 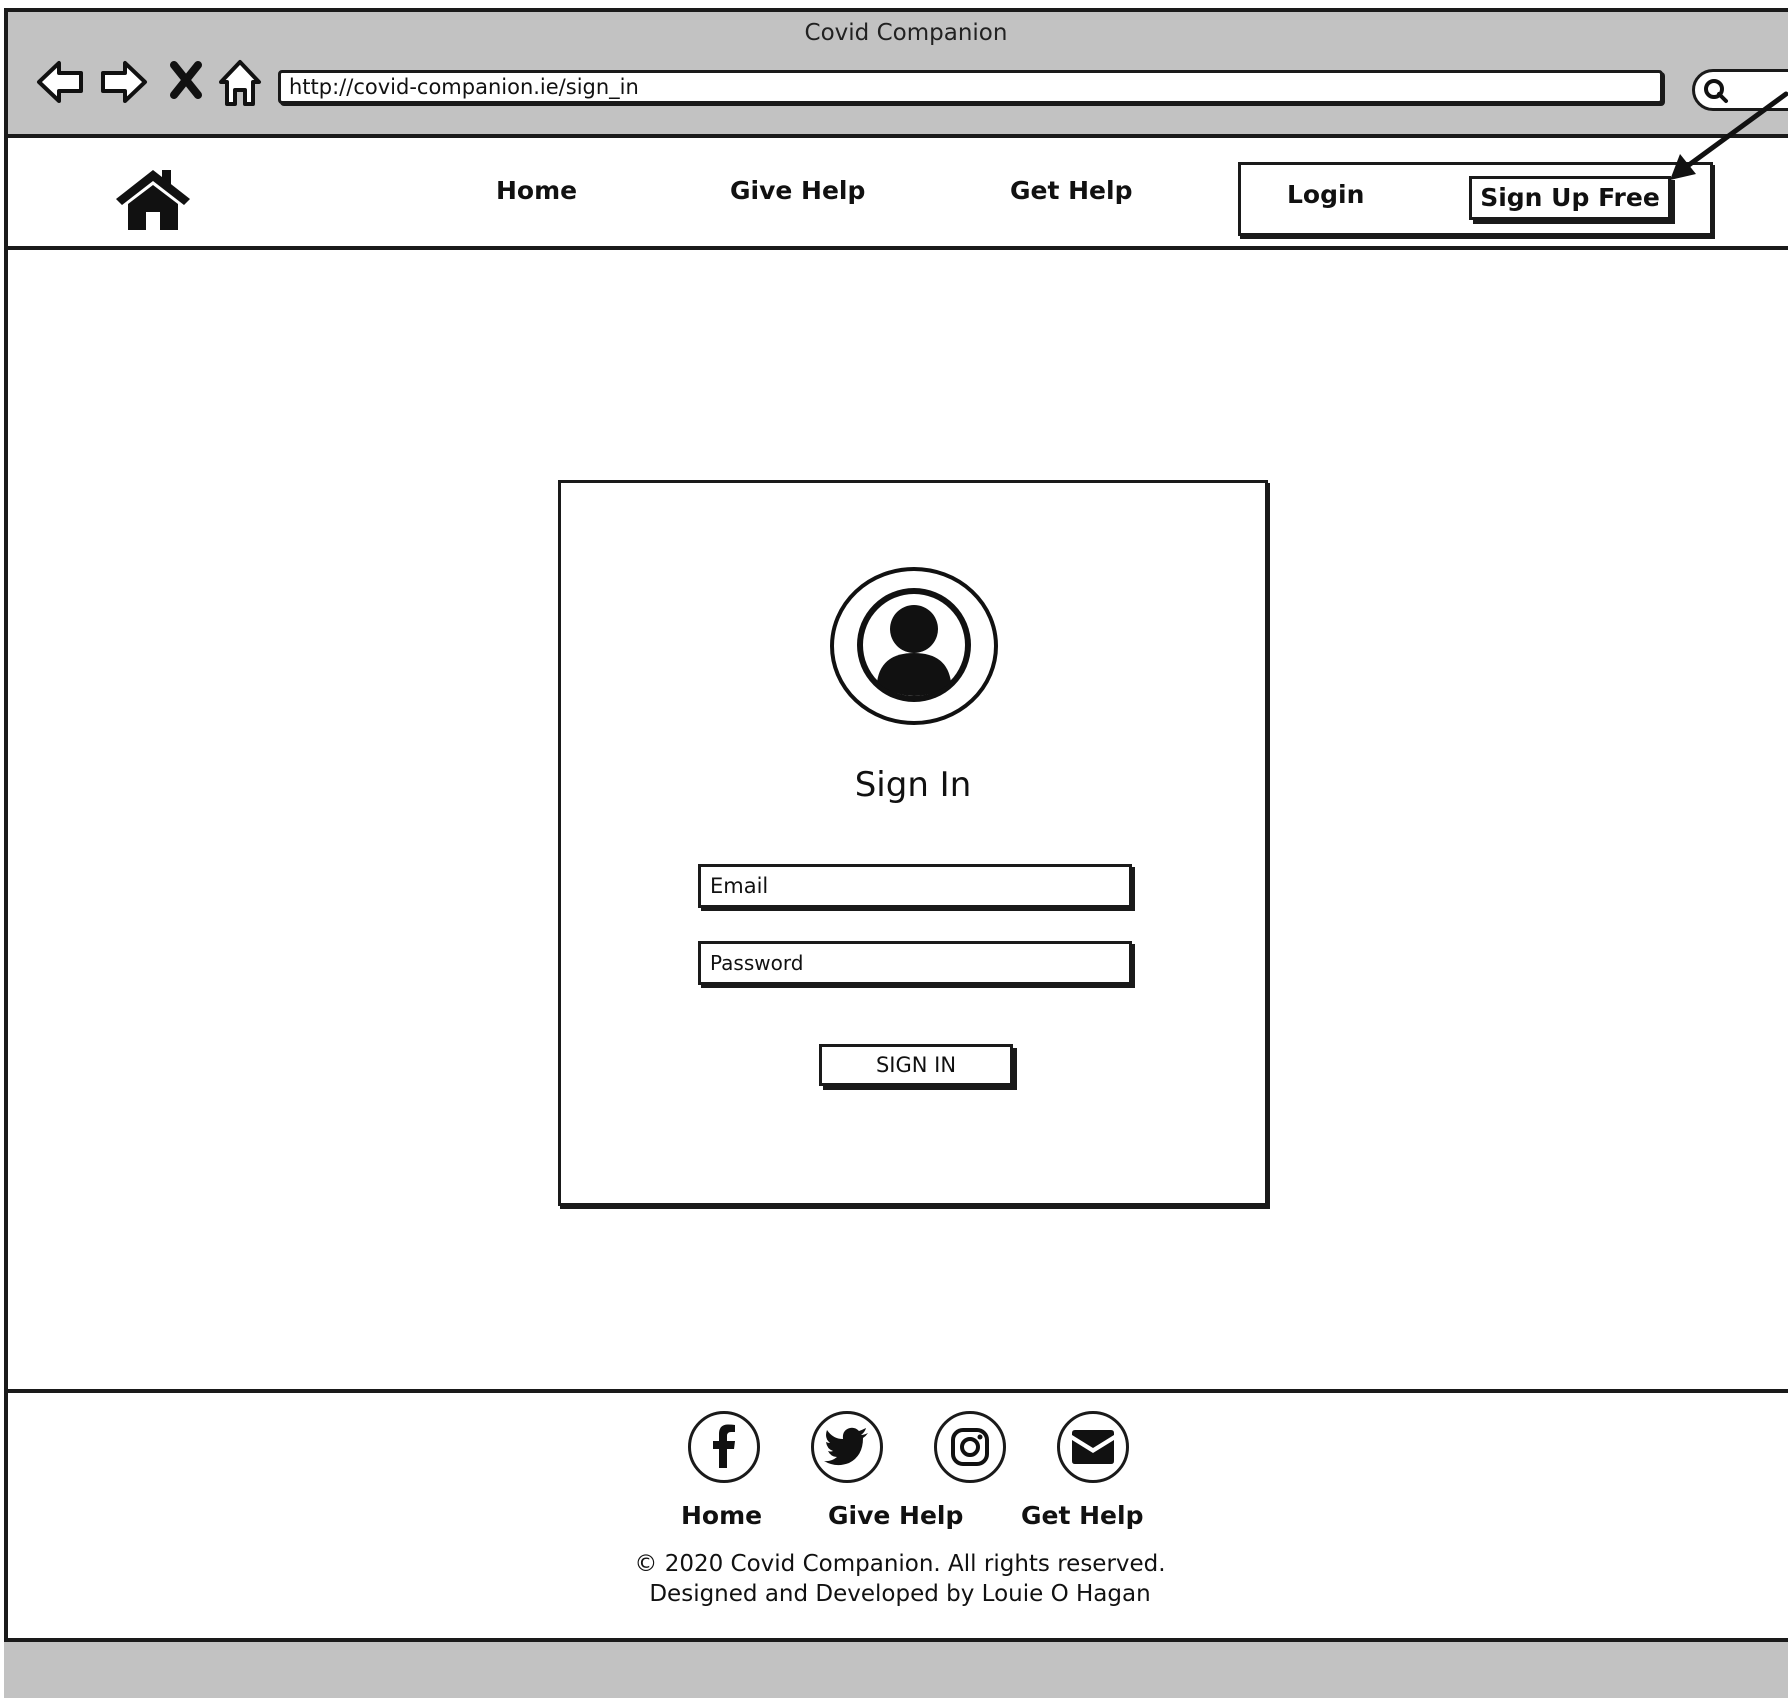 I want to click on twitter-icon, so click(x=847, y=1447).